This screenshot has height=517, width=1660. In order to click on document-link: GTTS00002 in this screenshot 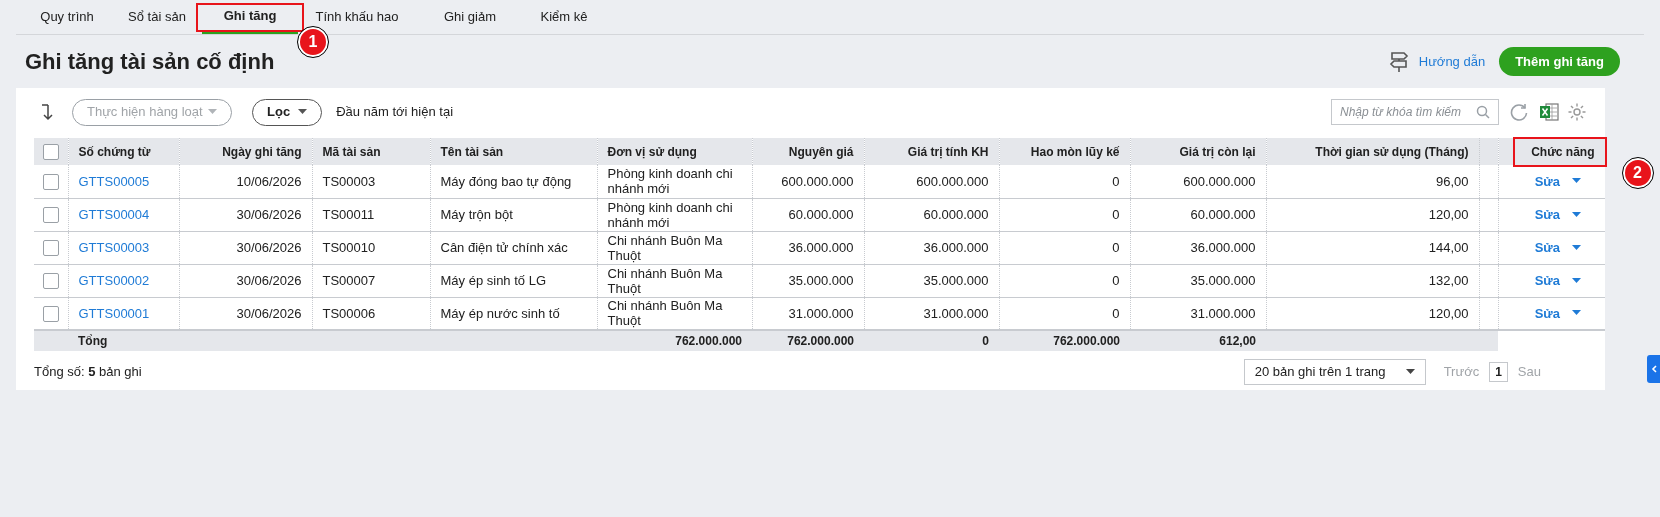, I will do `click(123, 280)`.